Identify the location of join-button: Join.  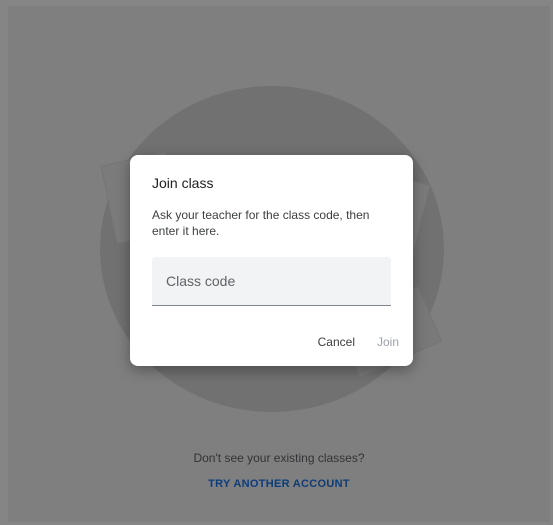
(388, 342).